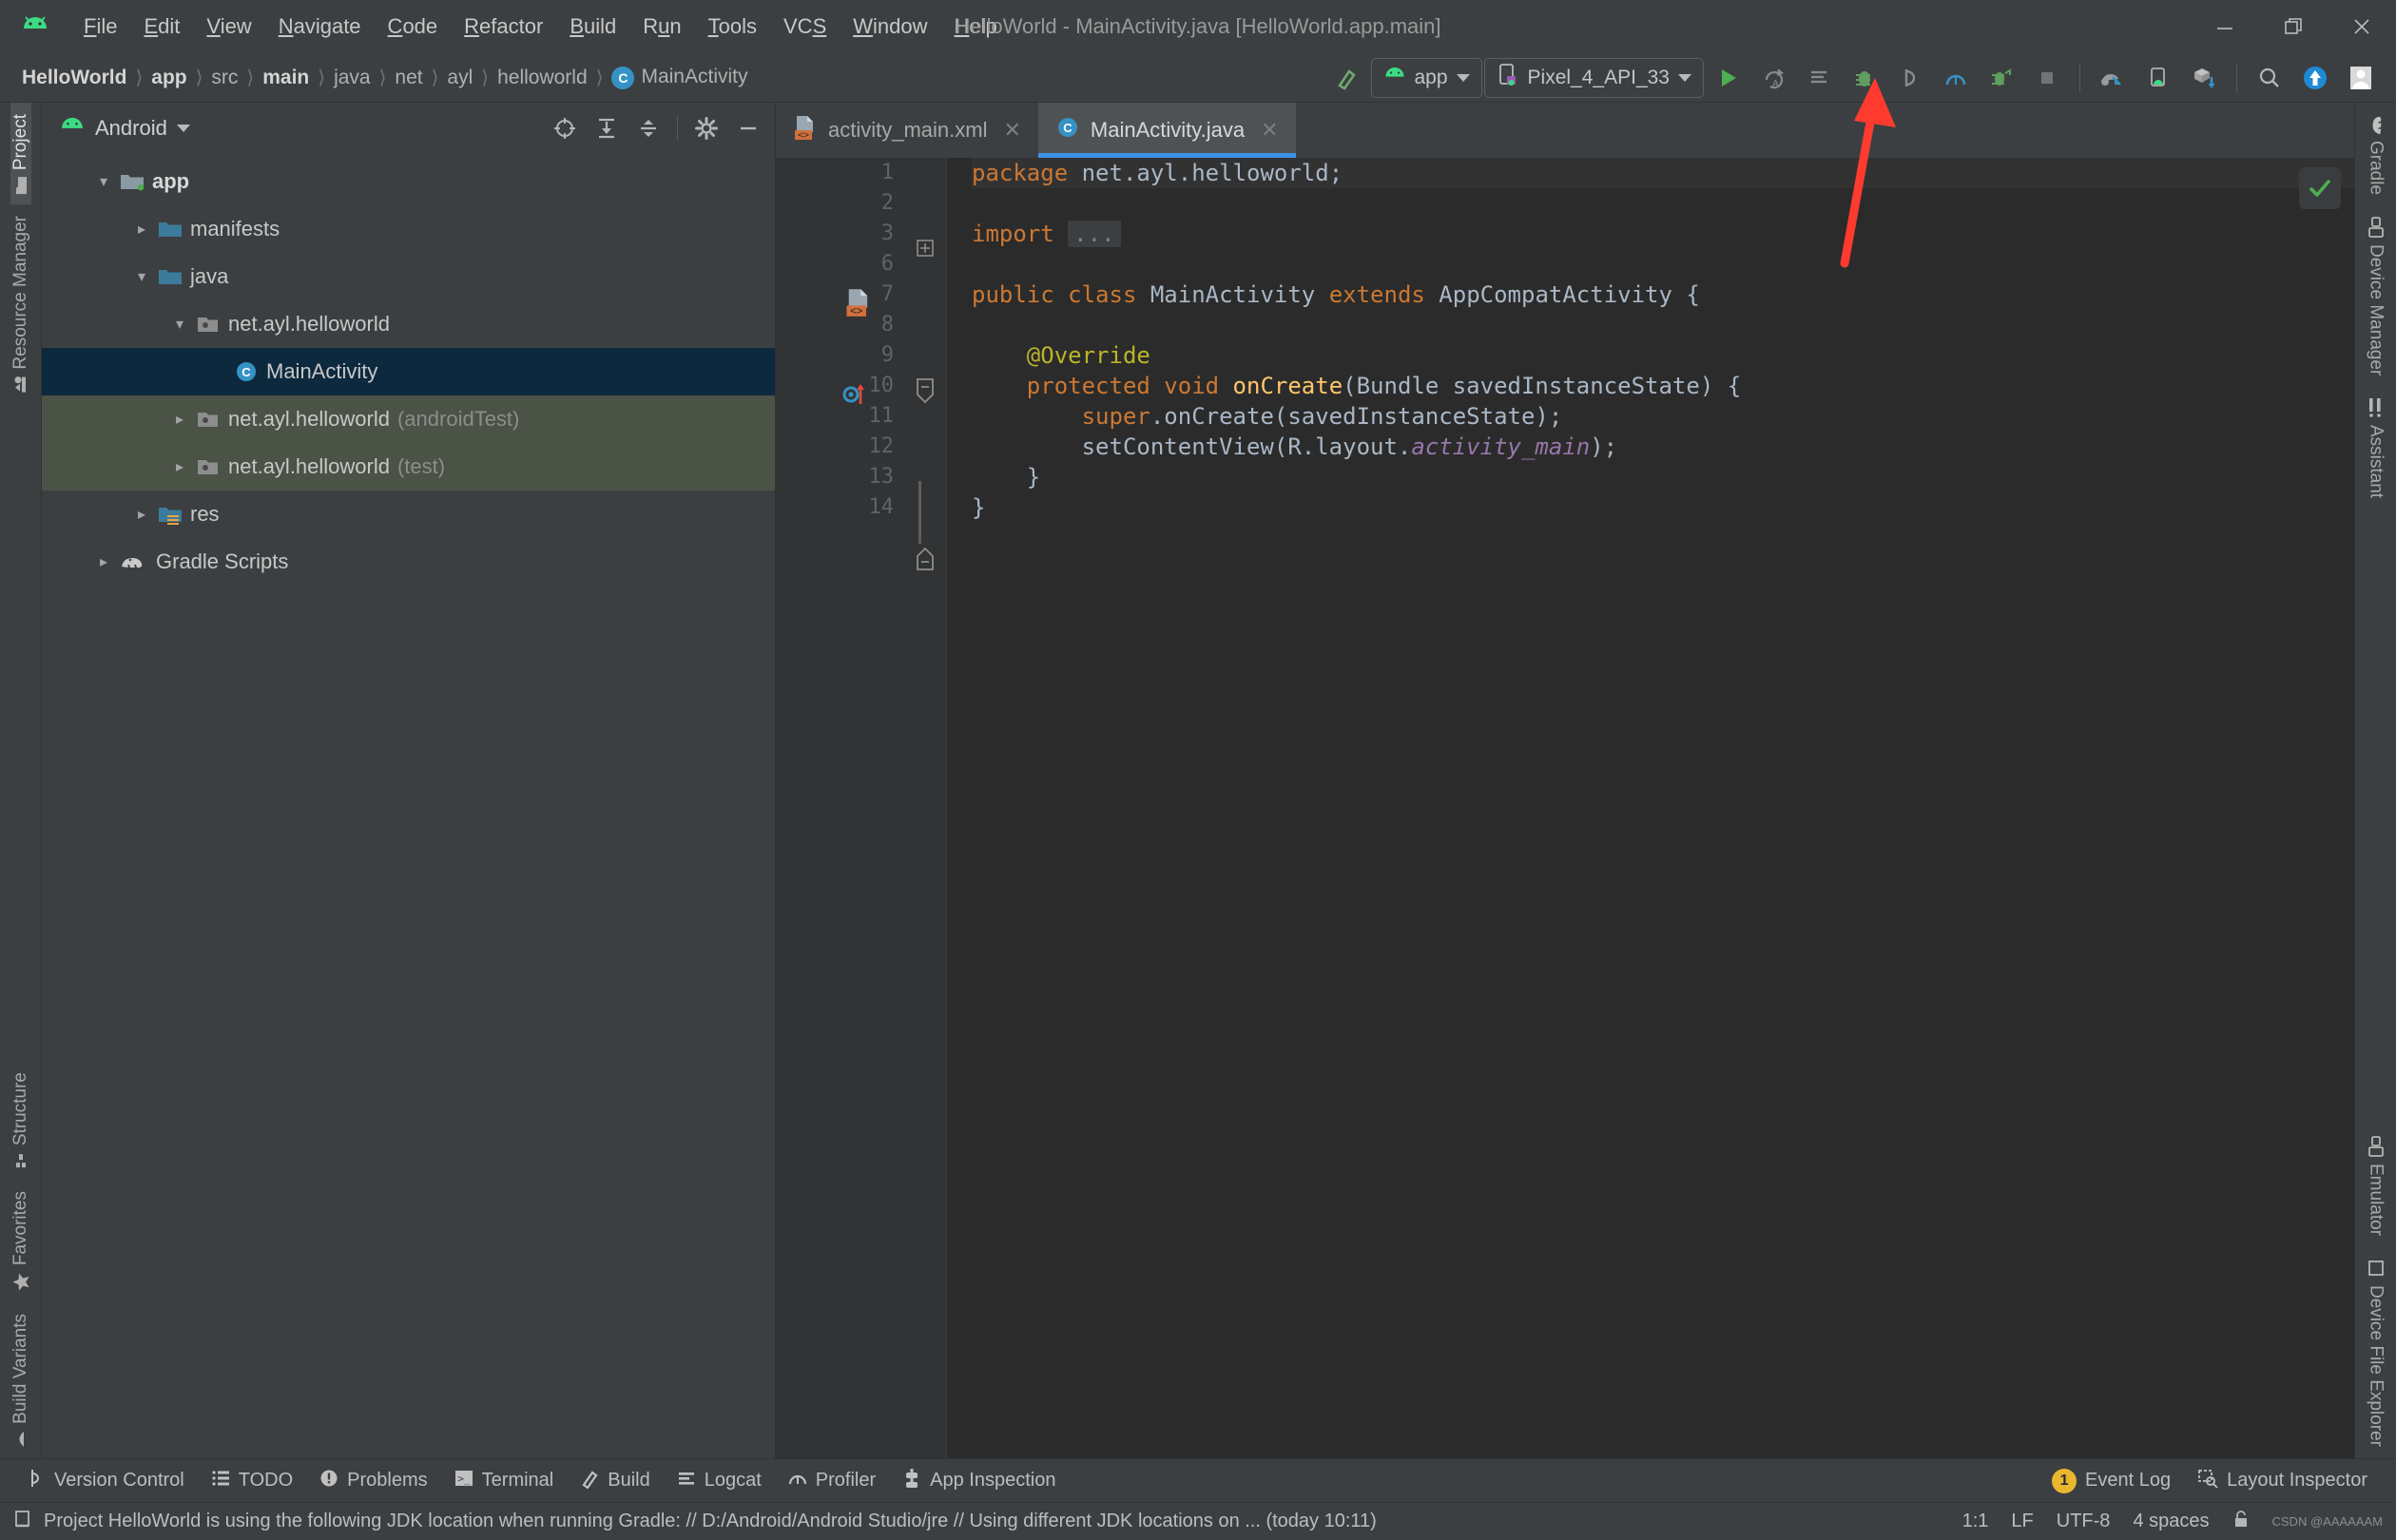 Image resolution: width=2396 pixels, height=1540 pixels. Describe the element at coordinates (2362, 26) in the screenshot. I see `close-icon` at that location.